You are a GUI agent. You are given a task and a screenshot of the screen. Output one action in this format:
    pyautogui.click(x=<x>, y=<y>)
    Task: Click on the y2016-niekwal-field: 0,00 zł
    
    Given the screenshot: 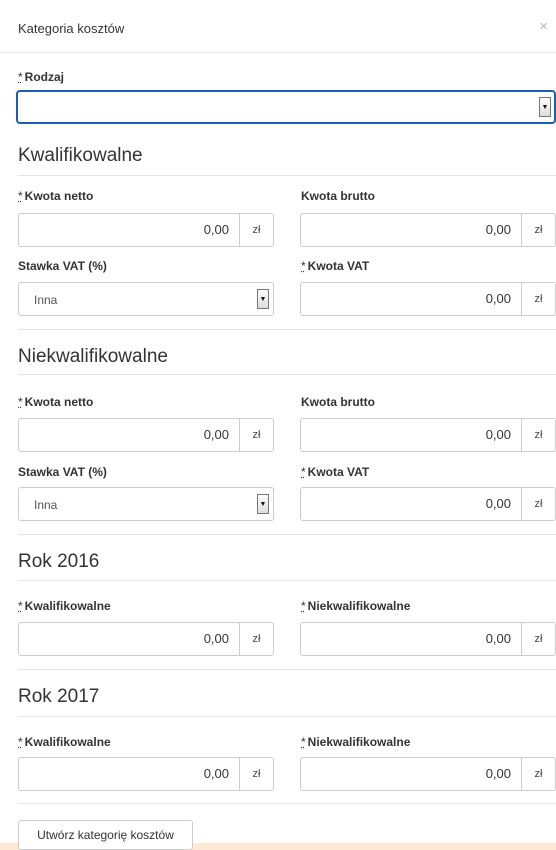 What is the action you would take?
    pyautogui.click(x=428, y=639)
    